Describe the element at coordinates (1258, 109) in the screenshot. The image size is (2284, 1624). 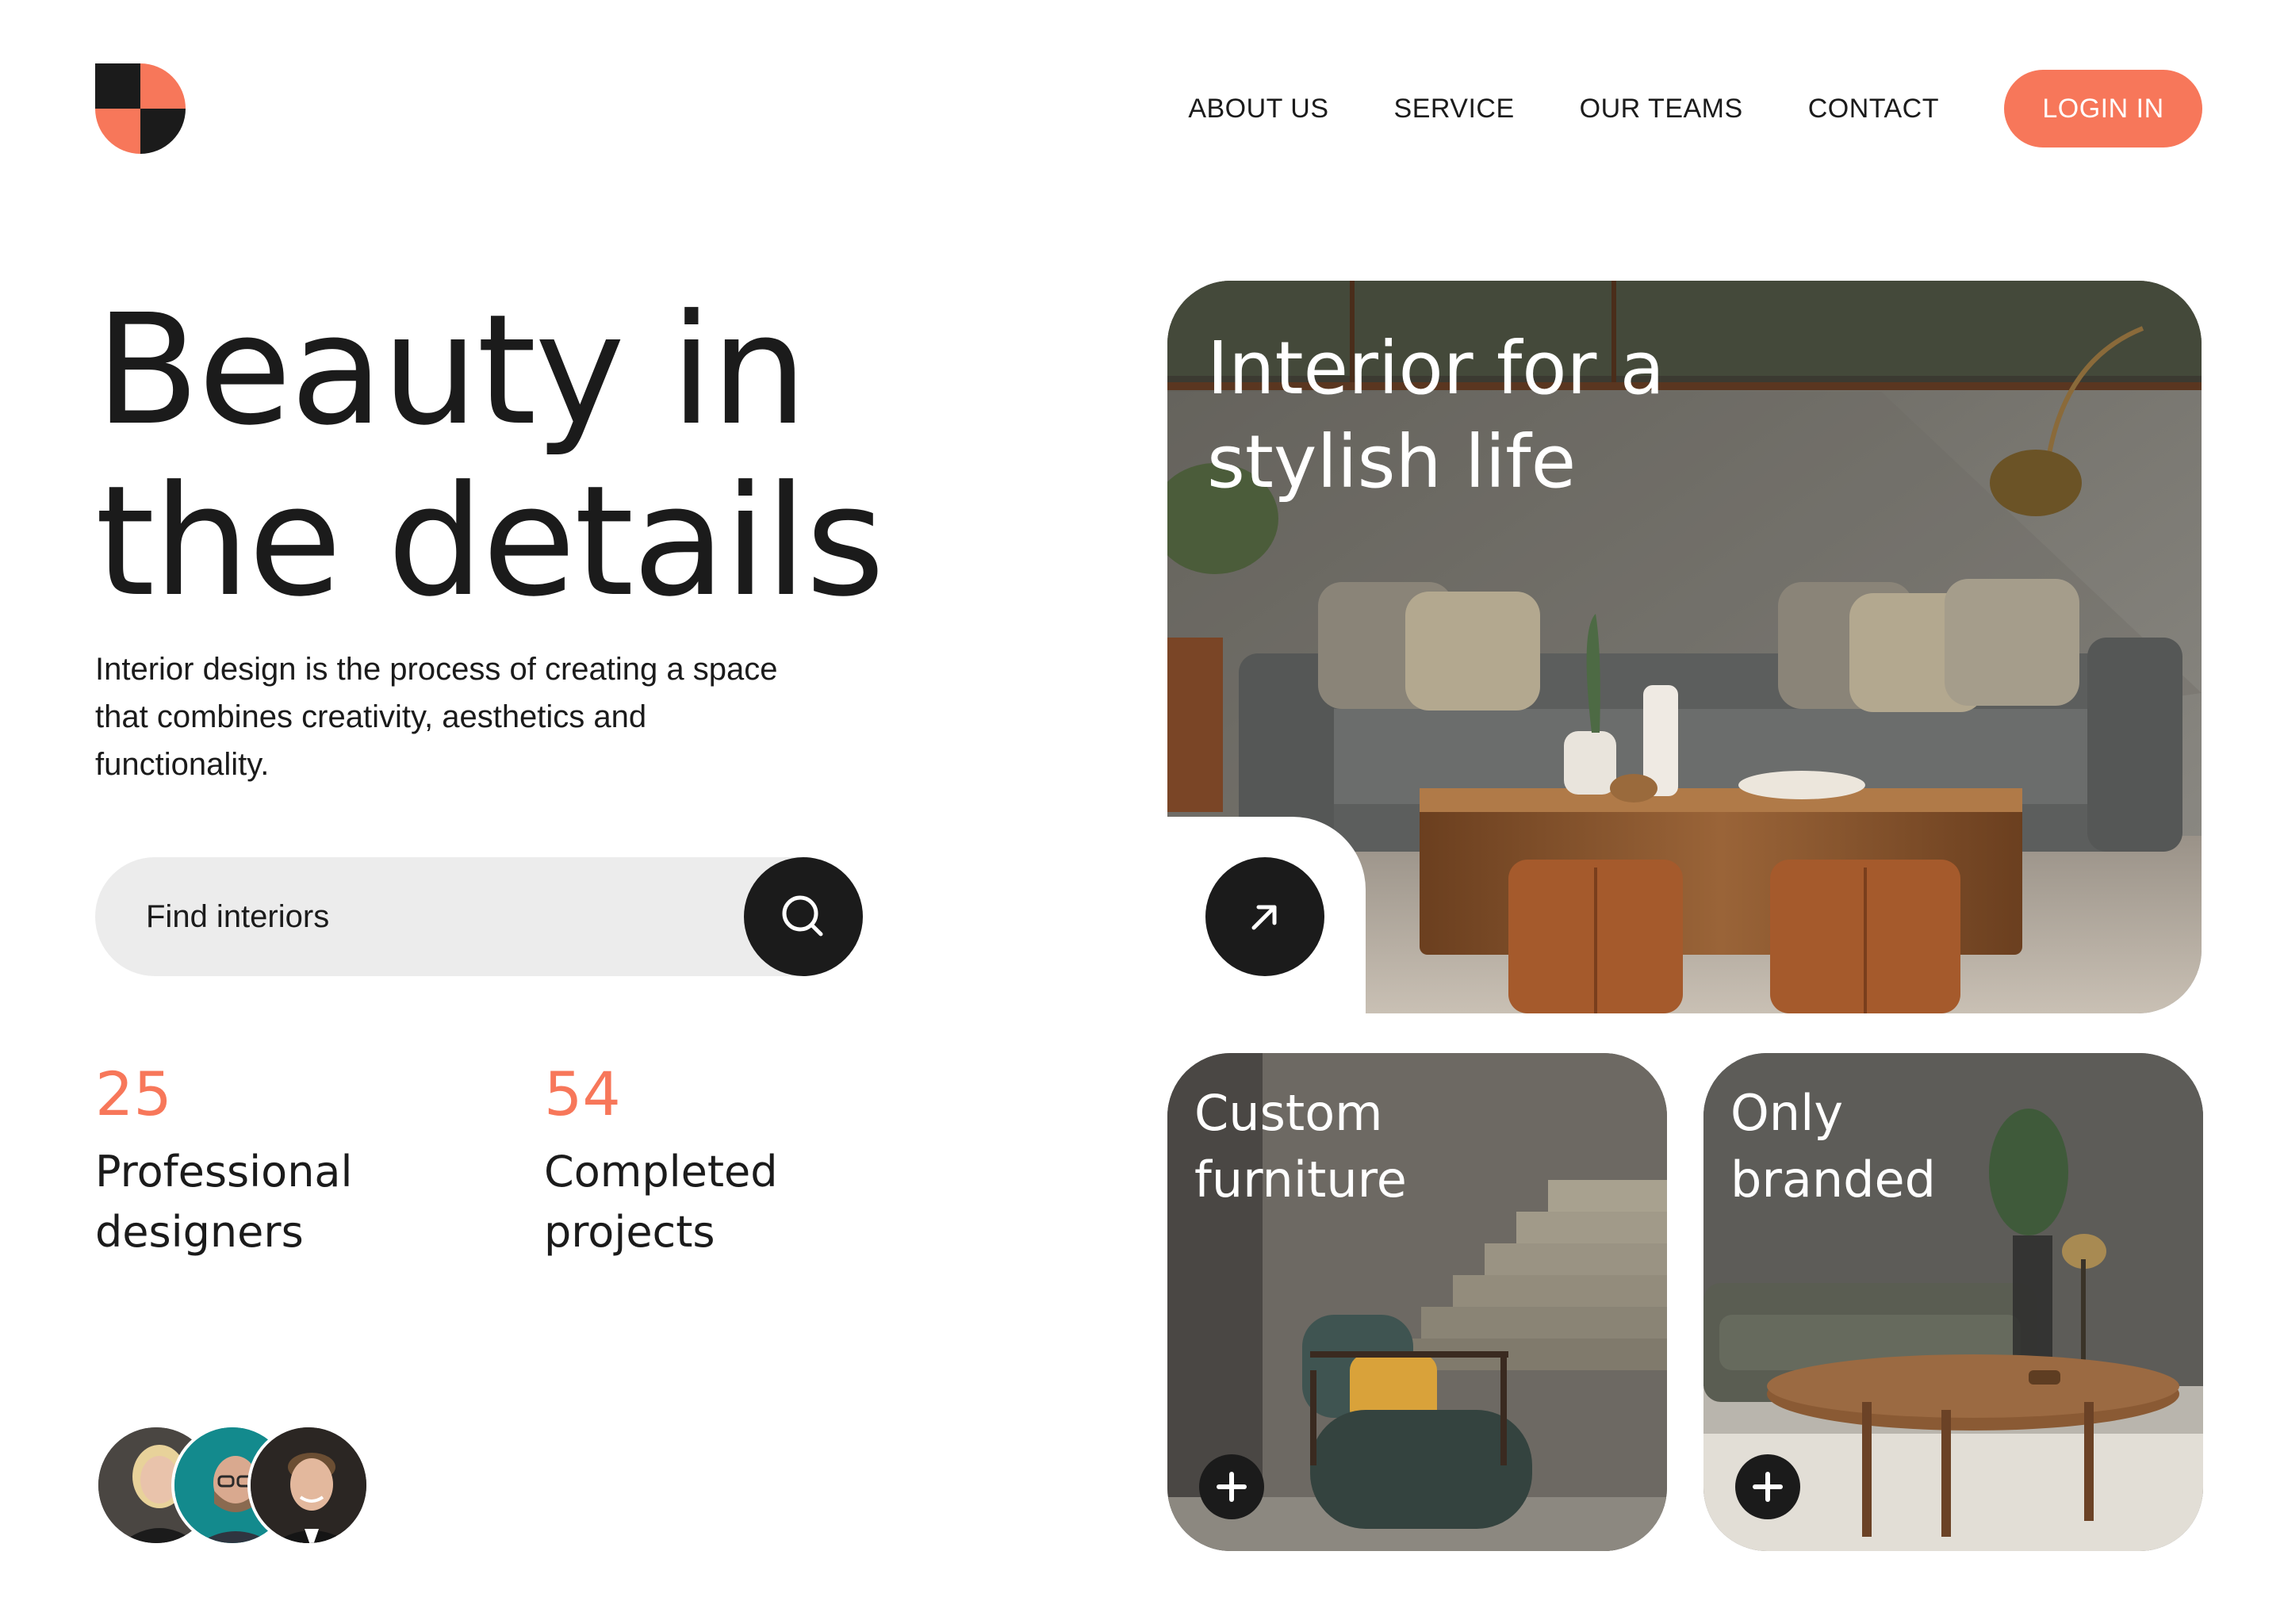
I see `nav-about-us: ABOUT US` at that location.